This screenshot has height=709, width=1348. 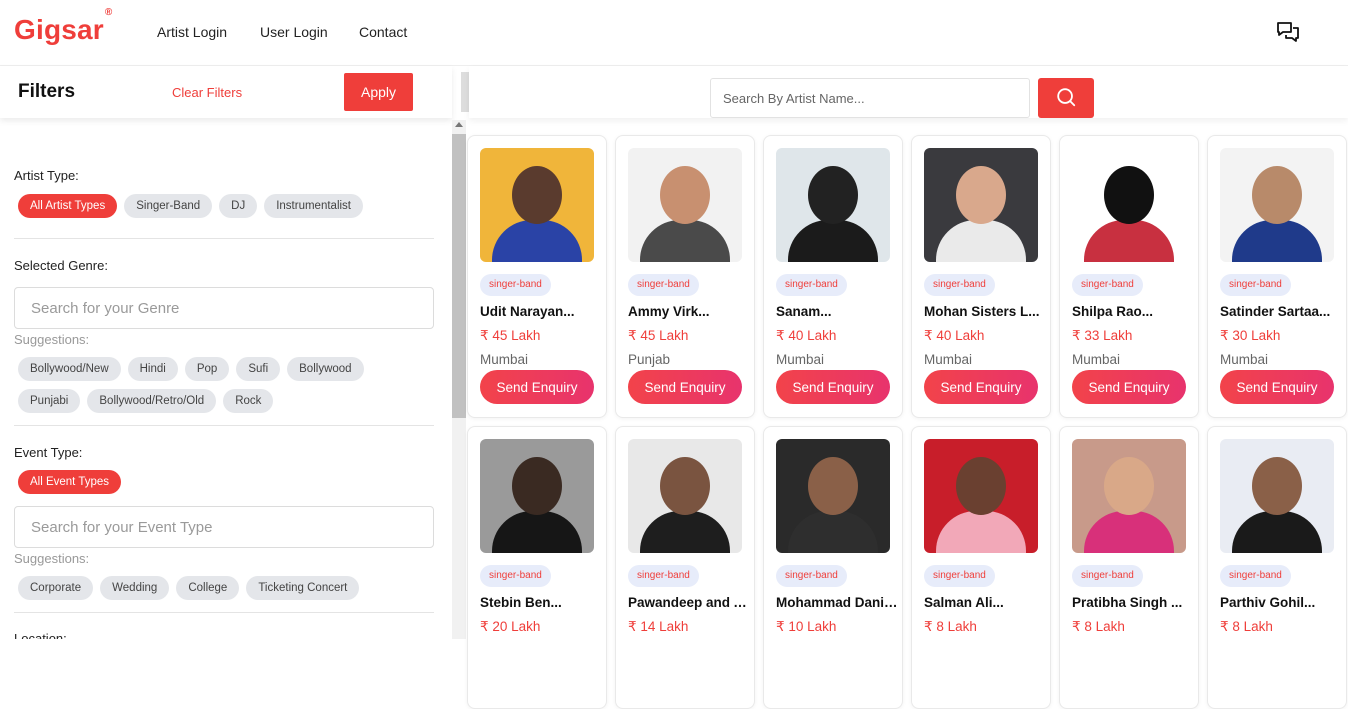 What do you see at coordinates (685, 567) in the screenshot?
I see `artist-card: singer-band Pawandeep and A... ₹ 14 Lakh` at bounding box center [685, 567].